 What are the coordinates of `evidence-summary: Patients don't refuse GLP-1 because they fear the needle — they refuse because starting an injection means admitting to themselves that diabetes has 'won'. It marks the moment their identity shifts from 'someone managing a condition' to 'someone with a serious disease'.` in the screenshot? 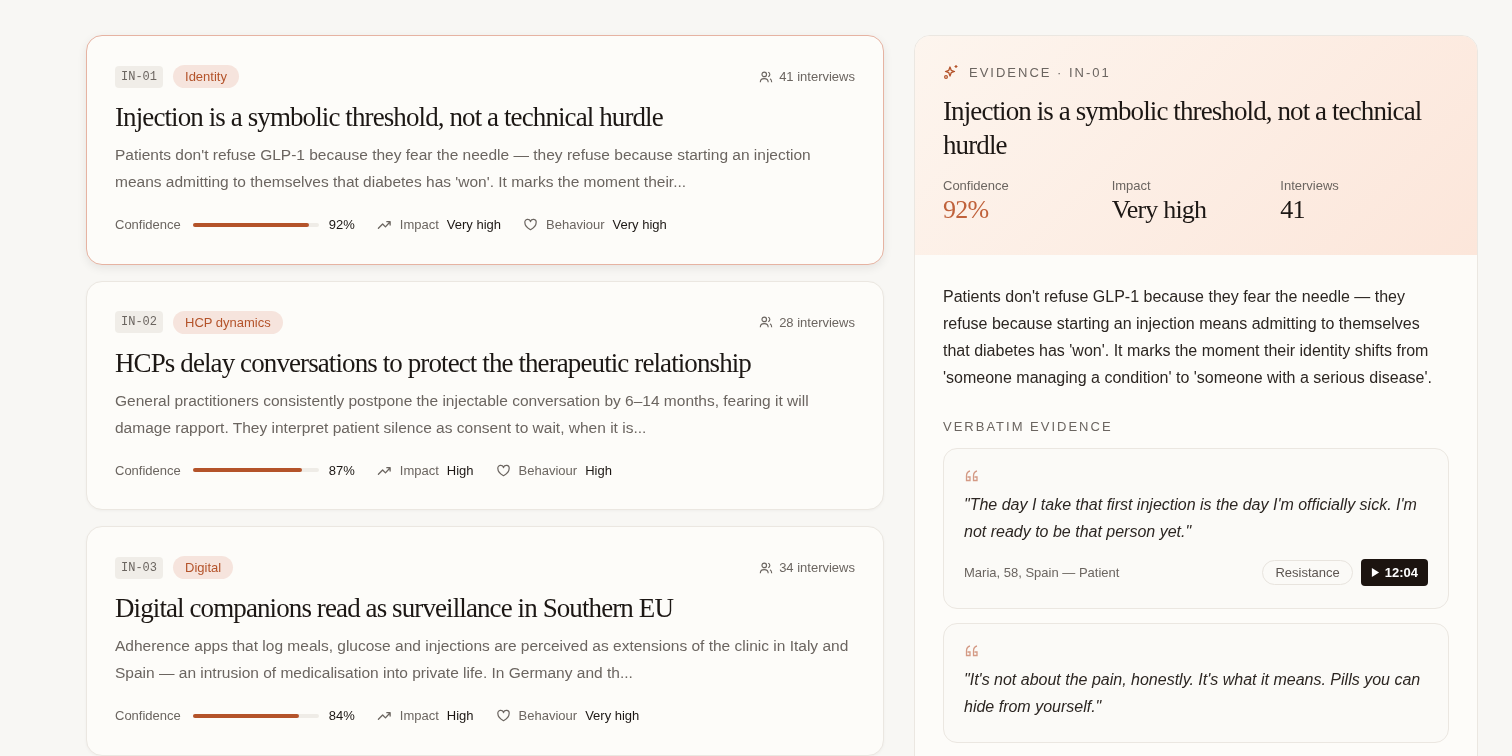 It's located at (1188, 337).